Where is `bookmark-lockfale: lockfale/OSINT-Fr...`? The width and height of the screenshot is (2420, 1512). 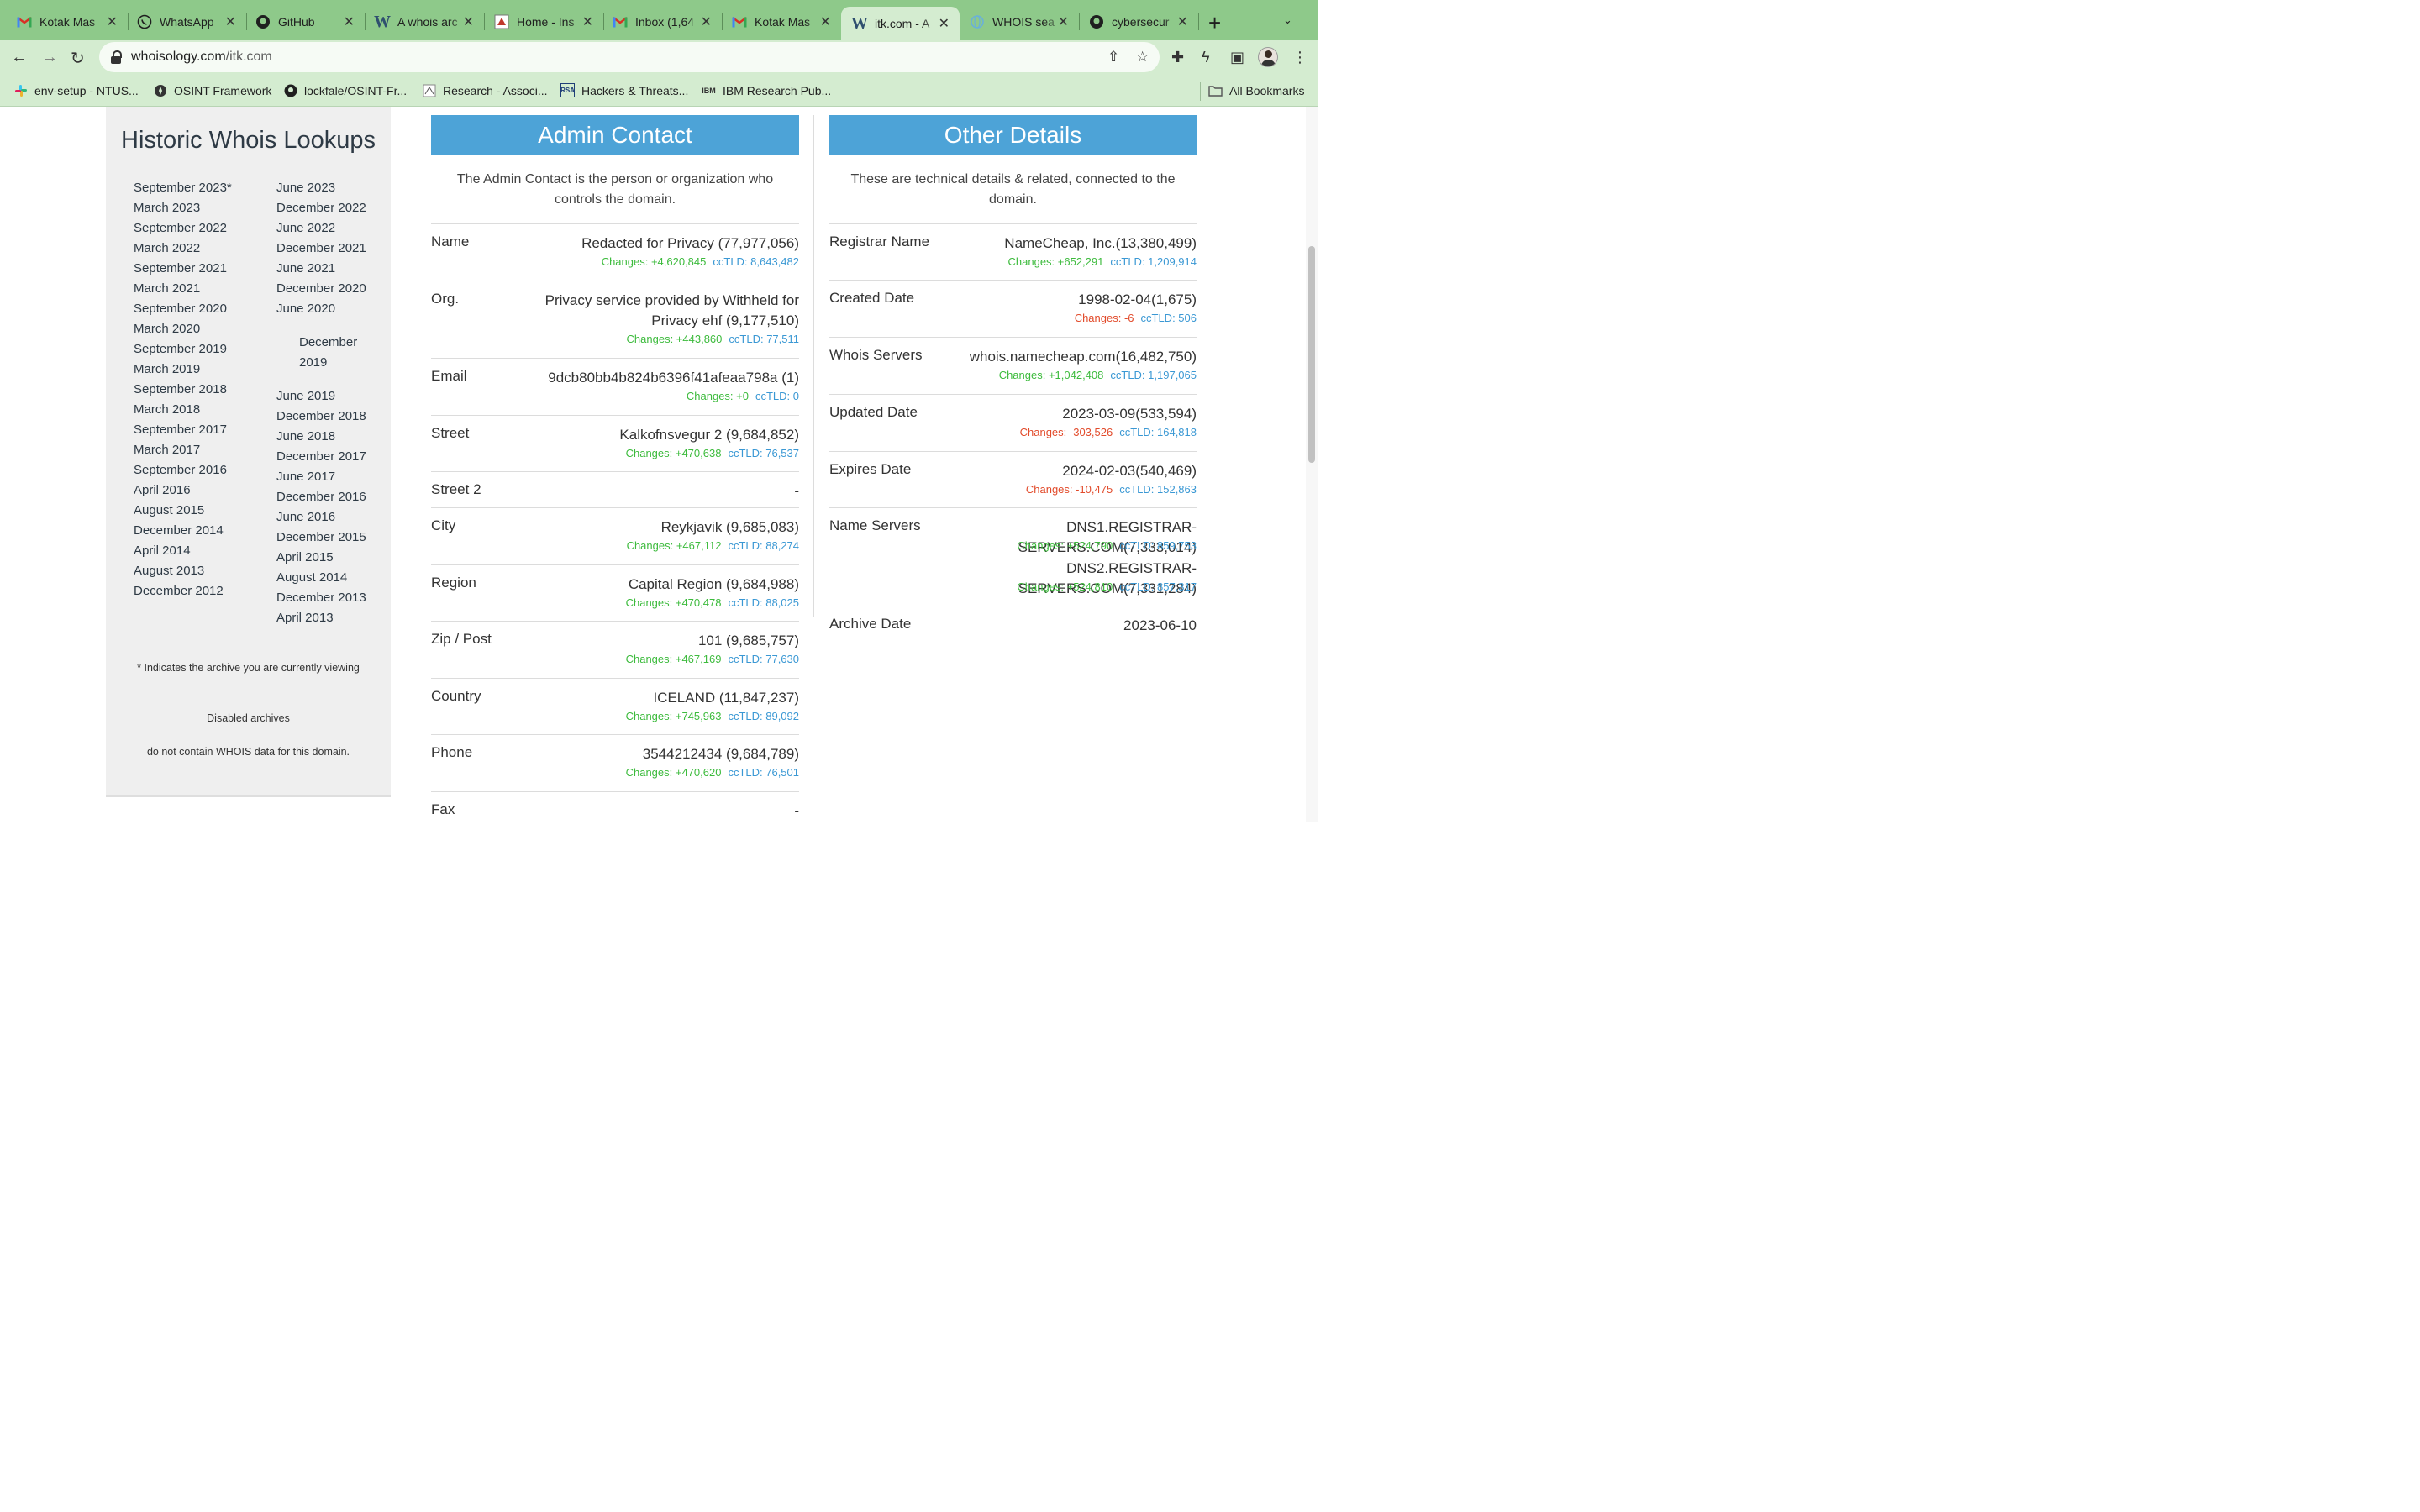
bookmark-lockfale: lockfale/OSINT-Fr... is located at coordinates (345, 90).